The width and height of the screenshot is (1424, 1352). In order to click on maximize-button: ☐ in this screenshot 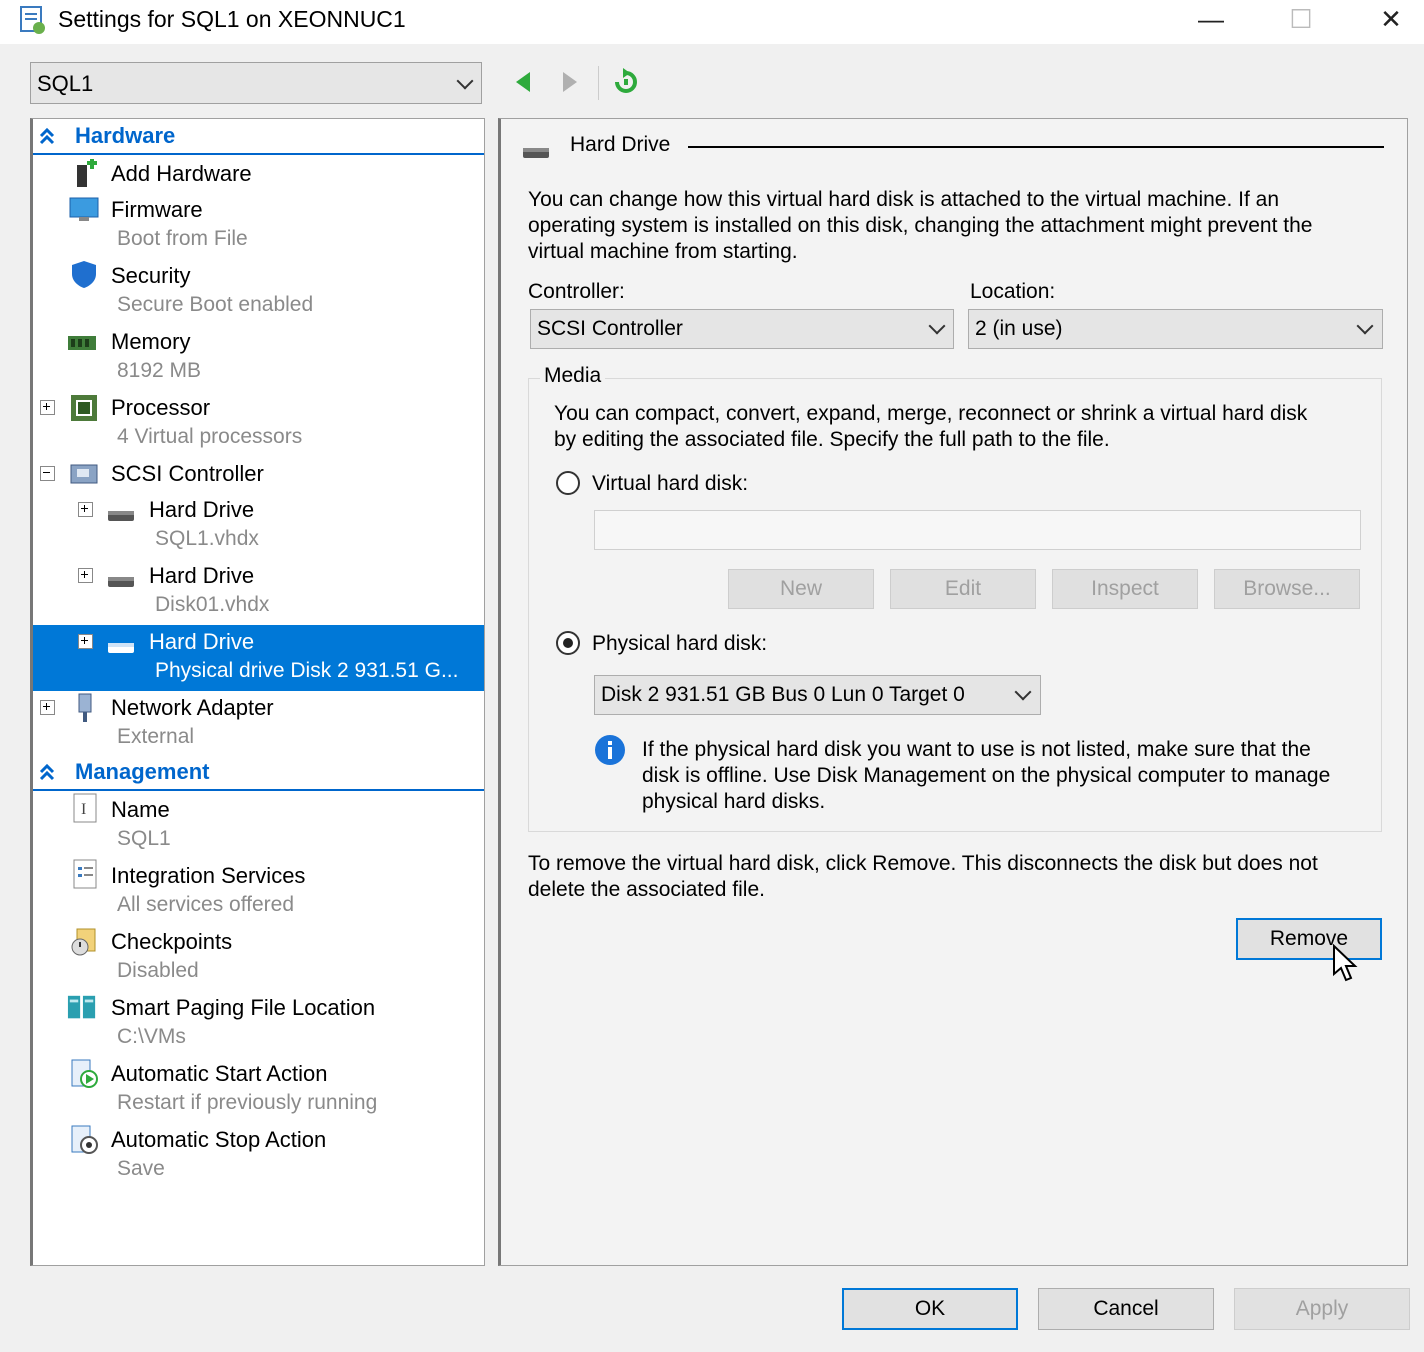, I will do `click(1301, 20)`.